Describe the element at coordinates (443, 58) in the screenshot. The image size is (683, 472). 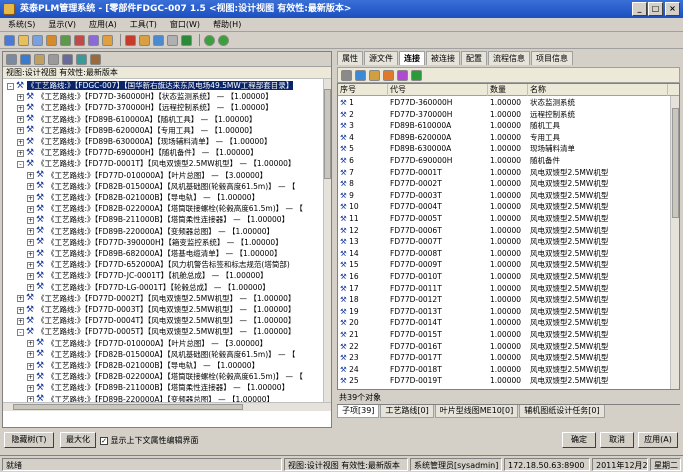
I see `tab-linked-by: 被连接` at that location.